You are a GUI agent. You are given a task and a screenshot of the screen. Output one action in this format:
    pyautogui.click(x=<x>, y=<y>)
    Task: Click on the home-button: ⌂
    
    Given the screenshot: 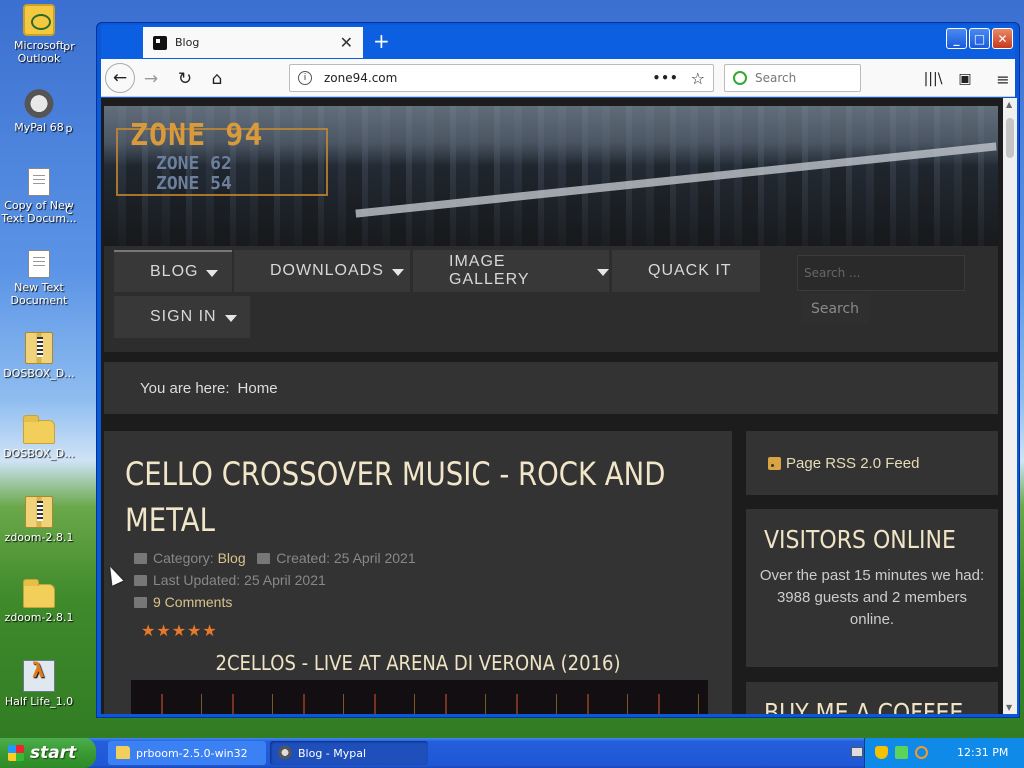 What is the action you would take?
    pyautogui.click(x=217, y=79)
    